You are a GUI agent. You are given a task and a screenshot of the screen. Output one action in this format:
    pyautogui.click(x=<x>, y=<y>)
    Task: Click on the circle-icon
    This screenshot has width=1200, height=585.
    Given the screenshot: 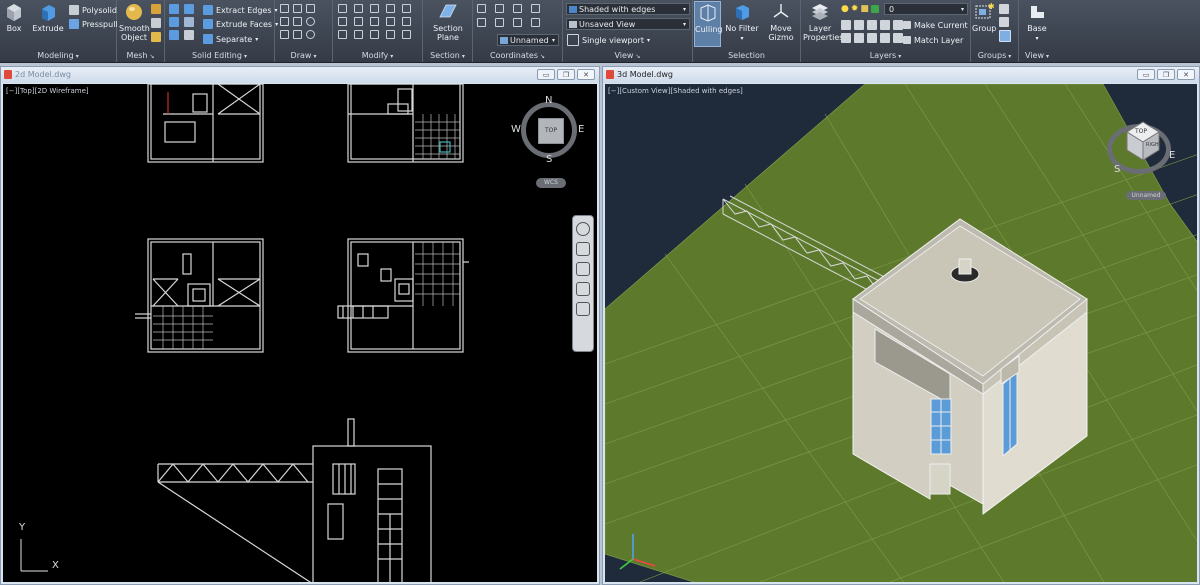 What is the action you would take?
    pyautogui.click(x=310, y=21)
    